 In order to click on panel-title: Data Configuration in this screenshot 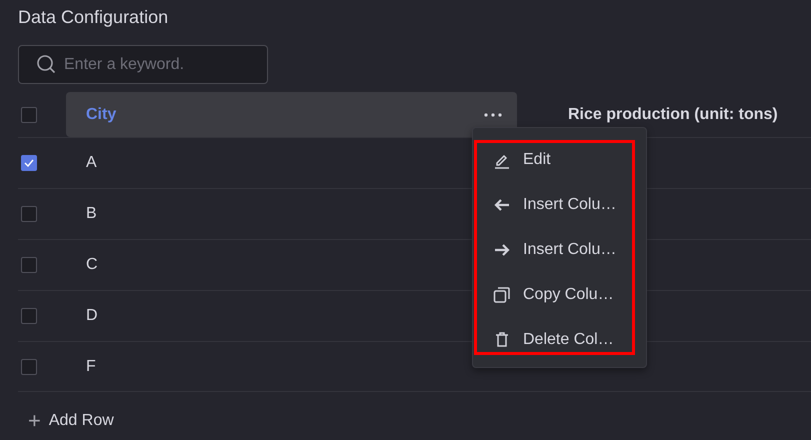, I will do `click(94, 17)`.